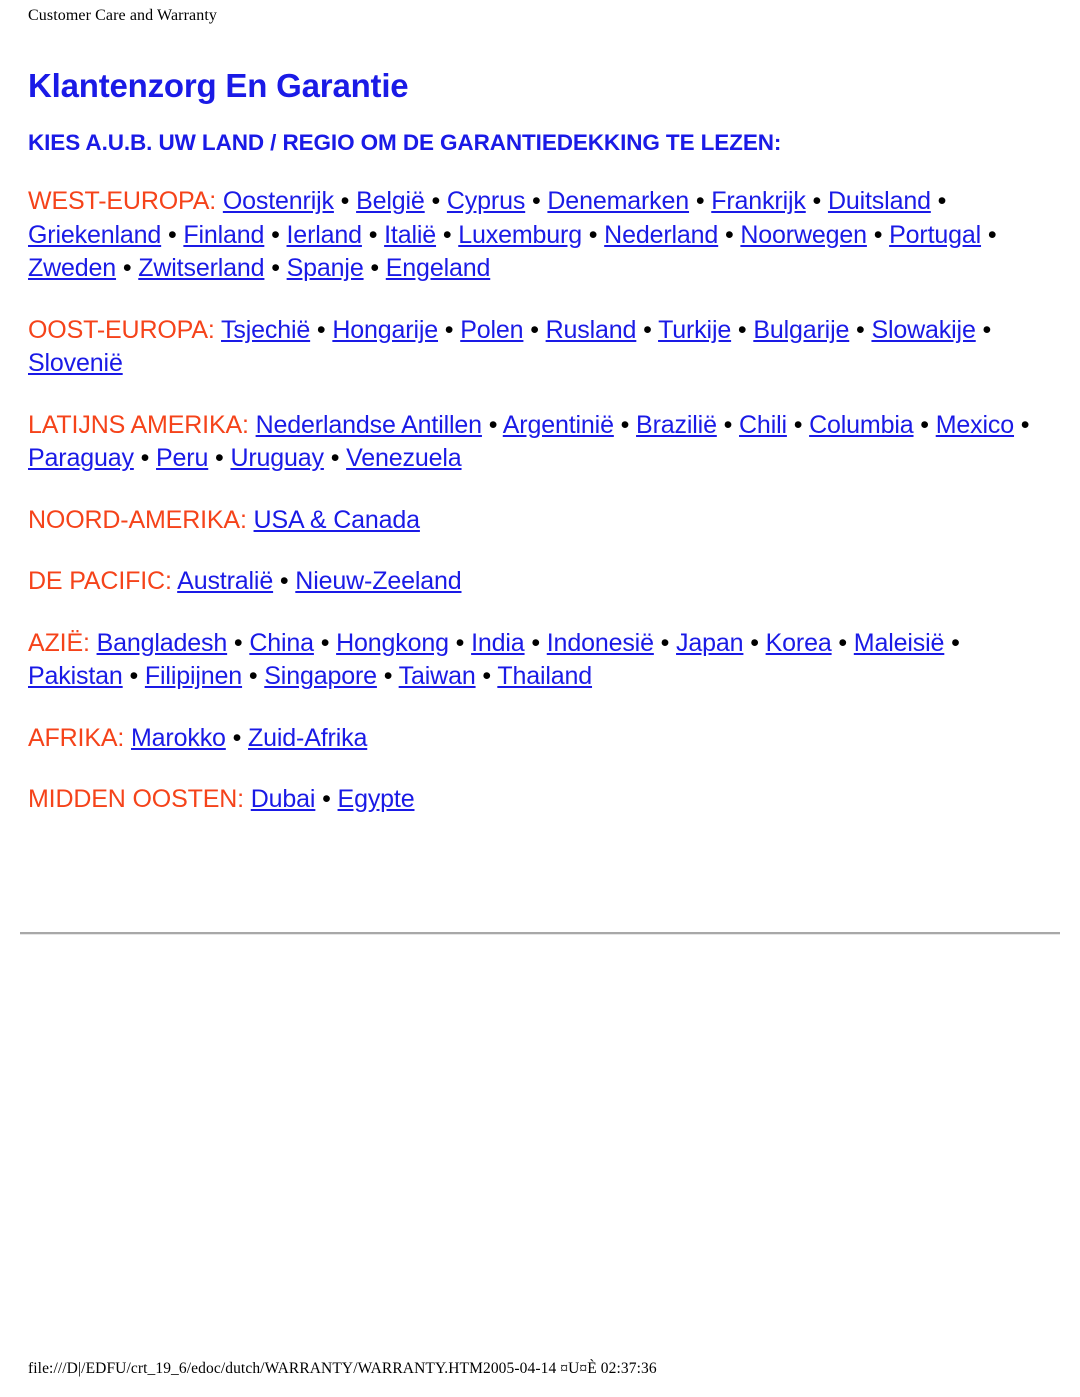 Image resolution: width=1080 pixels, height=1397 pixels. I want to click on country-link: Thailand, so click(544, 676).